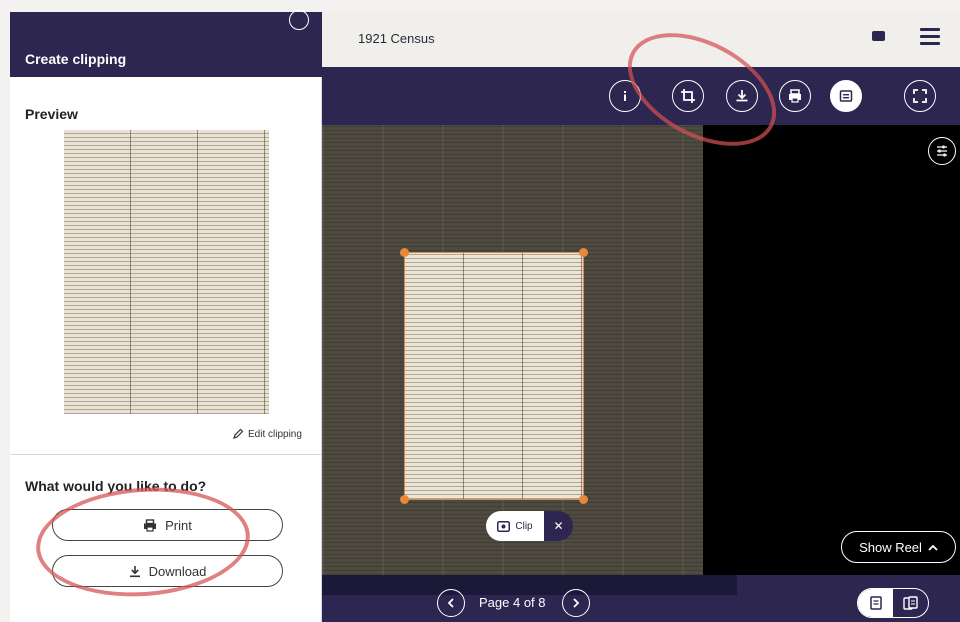  I want to click on close-panel-button, so click(299, 20).